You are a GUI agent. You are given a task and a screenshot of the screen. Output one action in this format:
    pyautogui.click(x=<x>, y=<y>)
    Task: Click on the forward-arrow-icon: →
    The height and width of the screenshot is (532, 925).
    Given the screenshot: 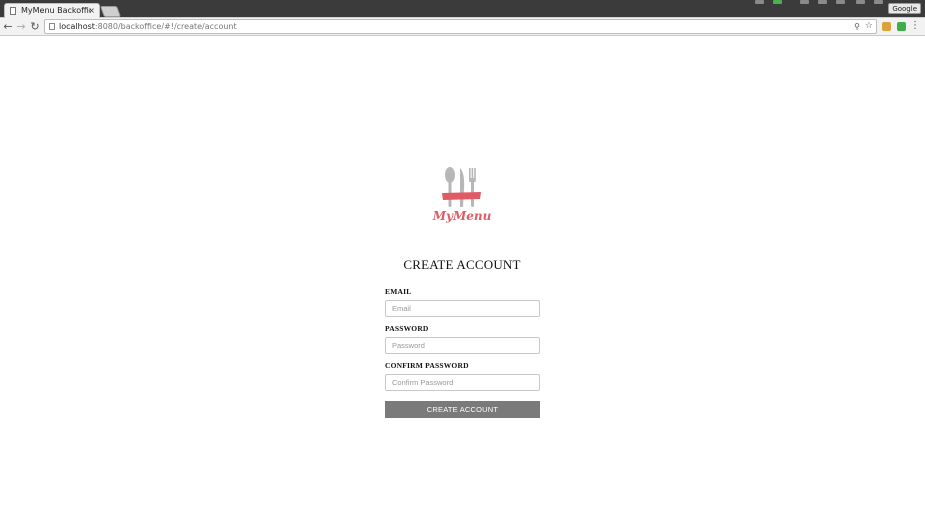 What is the action you would take?
    pyautogui.click(x=21, y=27)
    